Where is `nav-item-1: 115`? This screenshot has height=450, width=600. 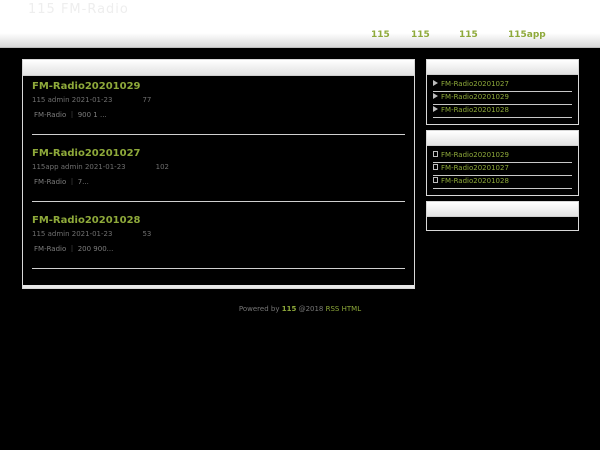
nav-item-1: 115 is located at coordinates (380, 35).